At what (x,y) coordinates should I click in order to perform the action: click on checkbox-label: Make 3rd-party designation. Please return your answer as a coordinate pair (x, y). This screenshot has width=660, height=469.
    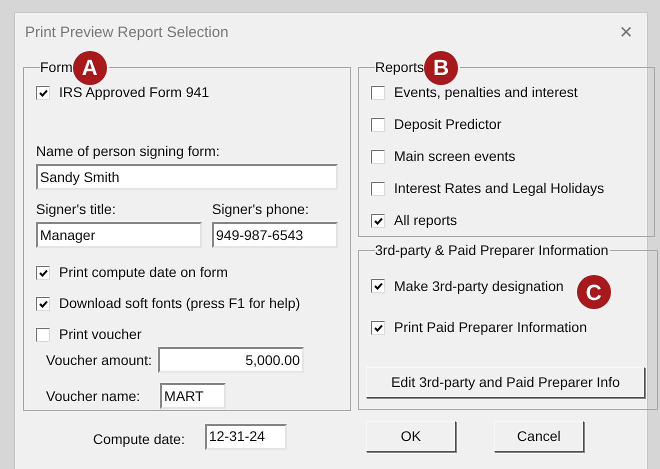
    Looking at the image, I should click on (479, 286).